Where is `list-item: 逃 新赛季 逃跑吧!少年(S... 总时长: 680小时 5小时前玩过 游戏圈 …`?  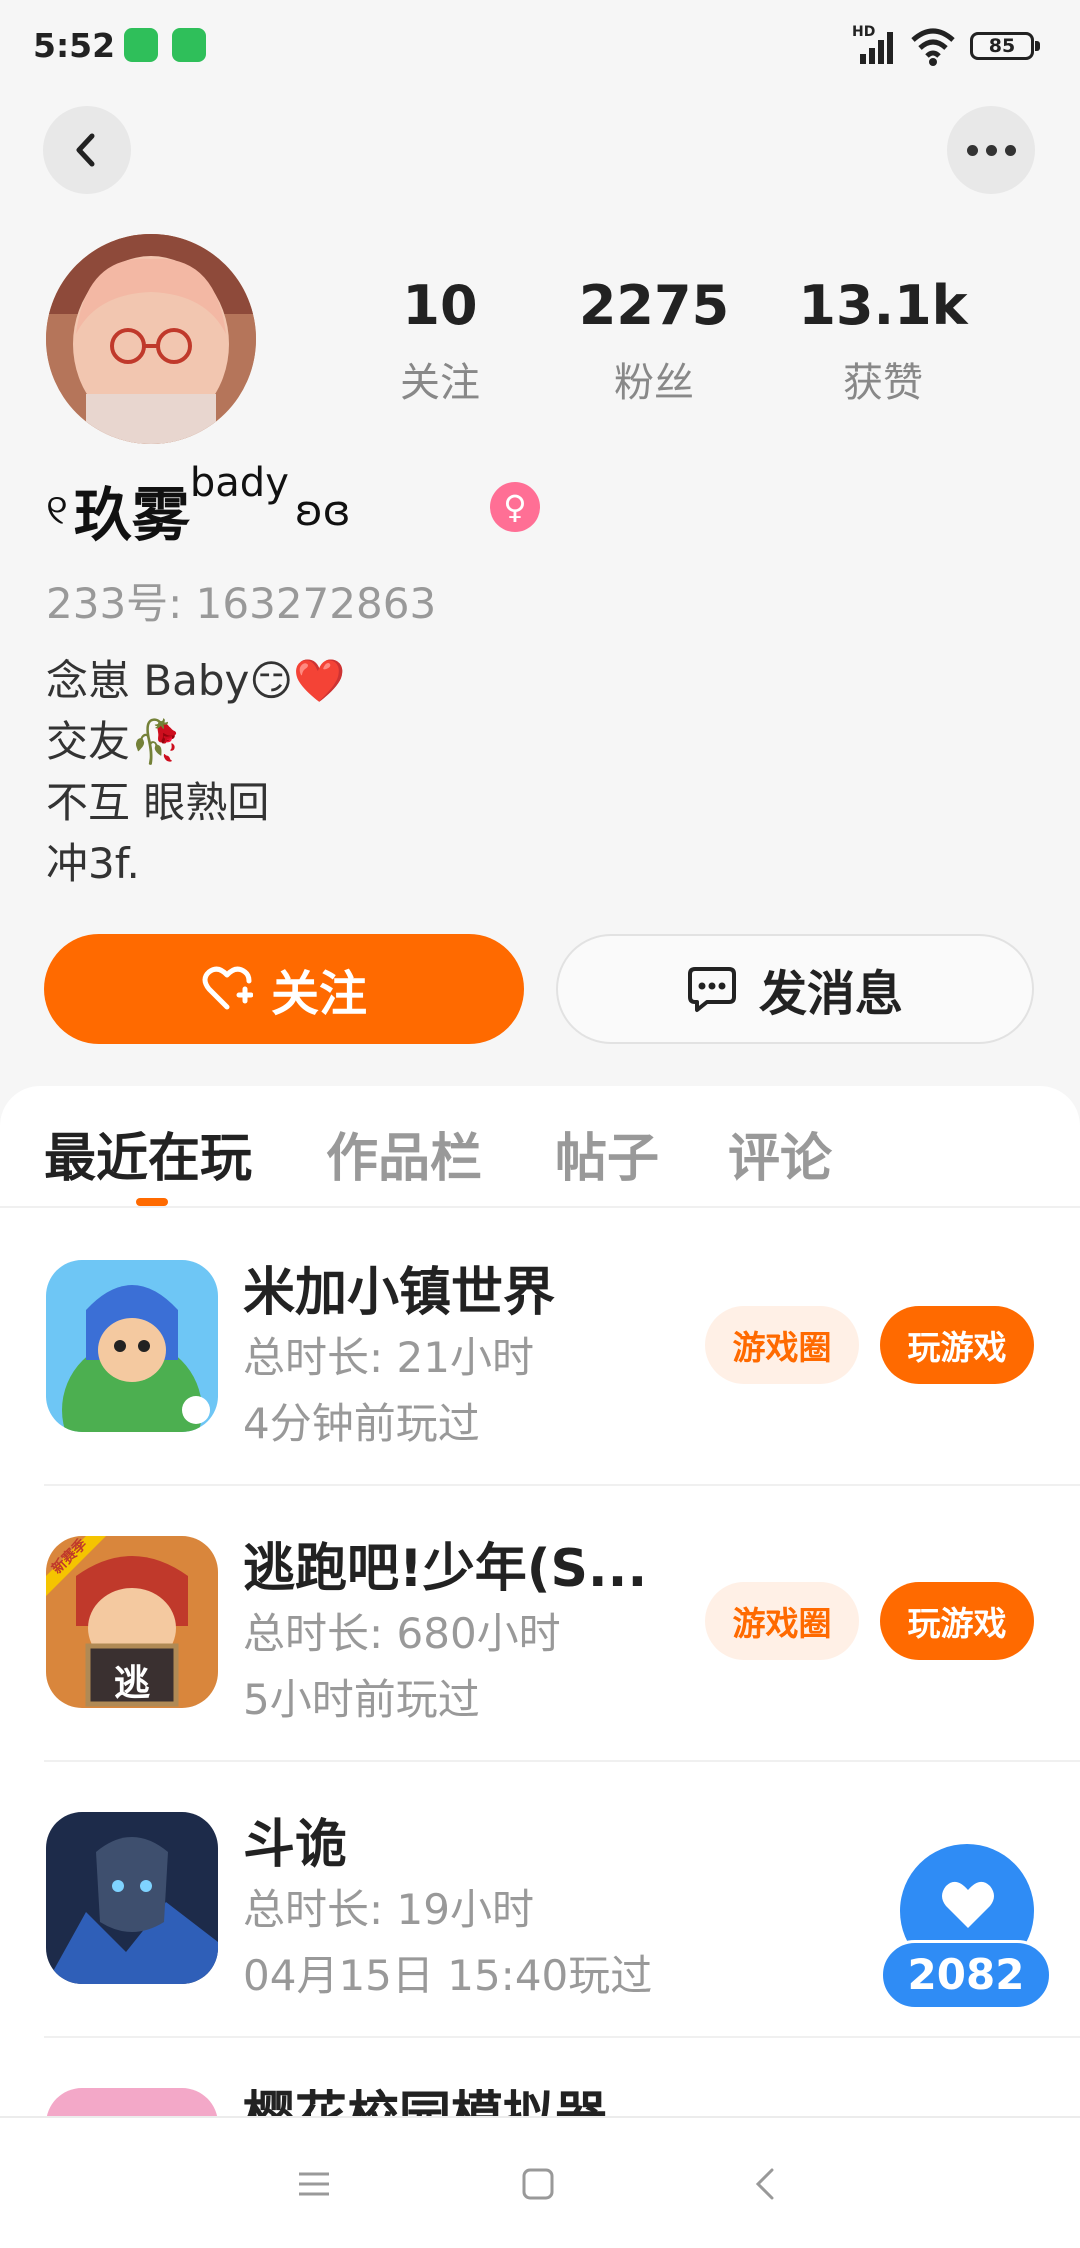
list-item: 逃 新赛季 逃跑吧!少年(S... 总时长: 680小时 5小时前玩过 游戏圈 … is located at coordinates (540, 1624).